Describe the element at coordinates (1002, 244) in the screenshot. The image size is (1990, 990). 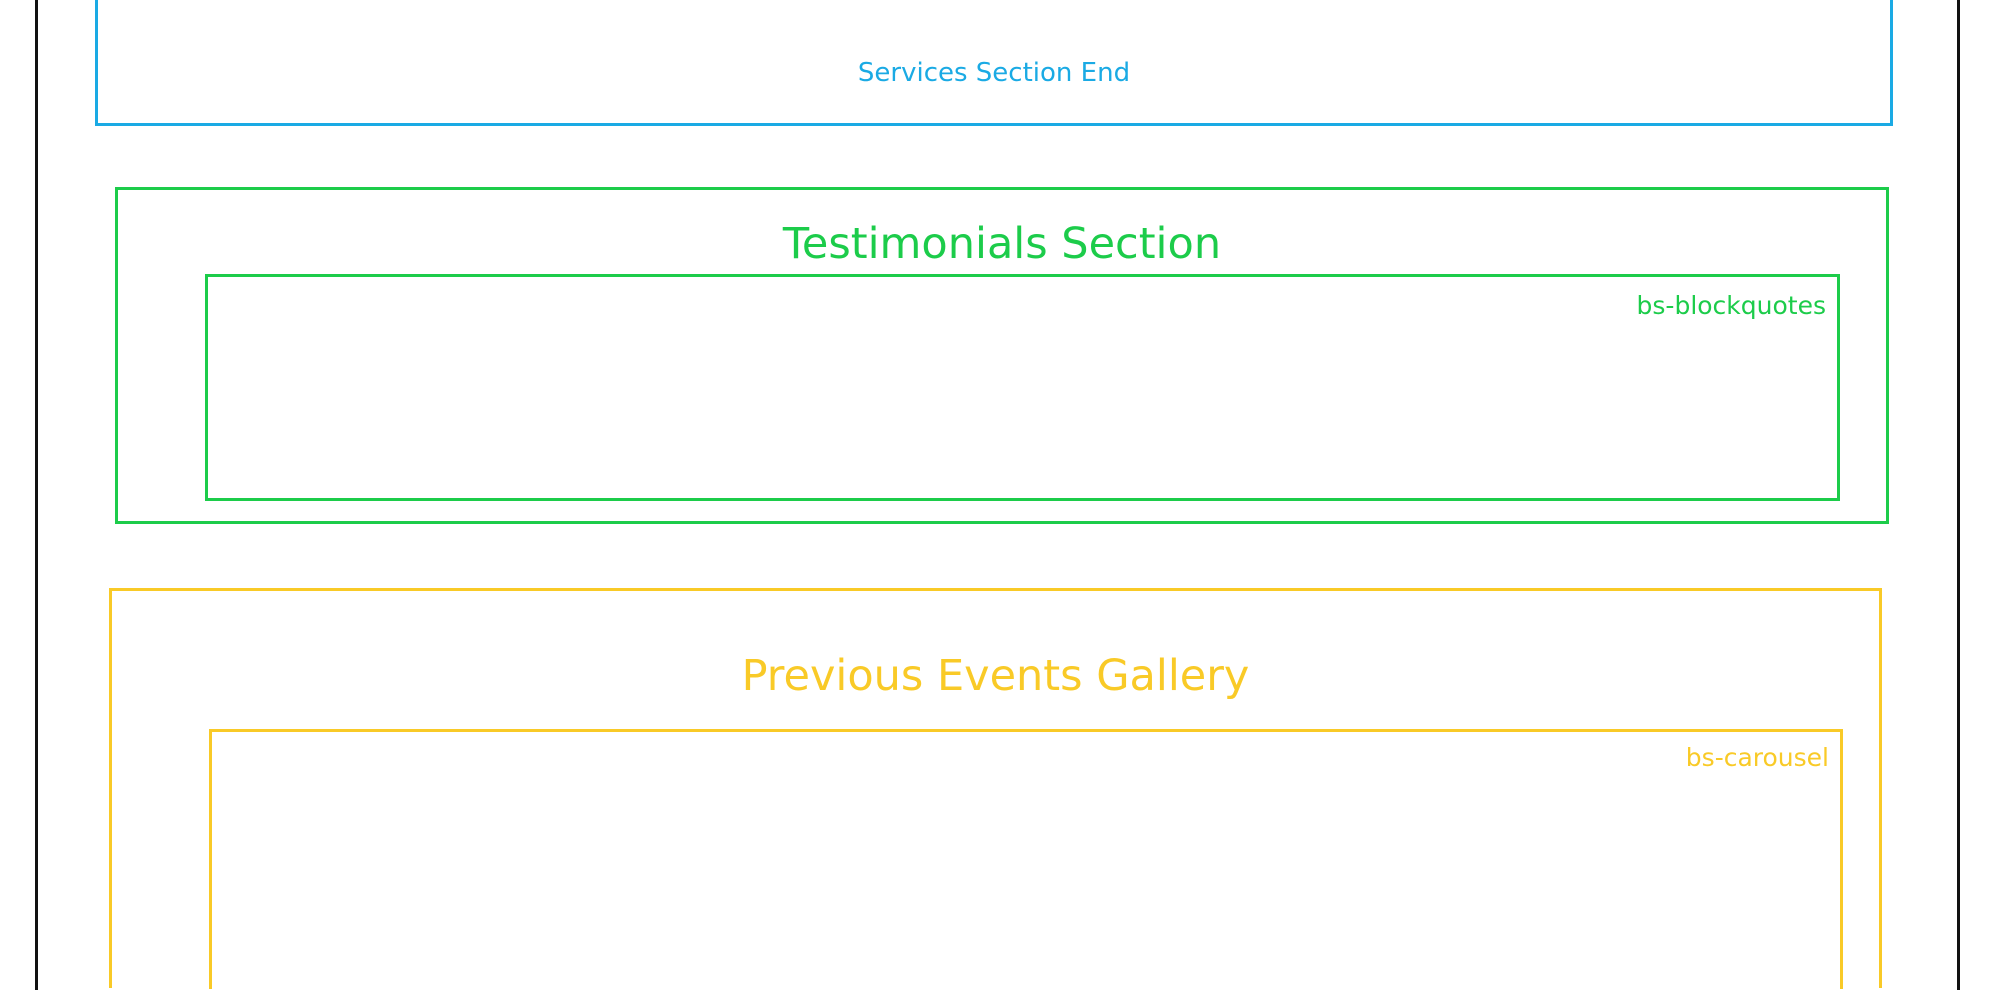
I see `testimonials-section-title: Testimonials Section` at that location.